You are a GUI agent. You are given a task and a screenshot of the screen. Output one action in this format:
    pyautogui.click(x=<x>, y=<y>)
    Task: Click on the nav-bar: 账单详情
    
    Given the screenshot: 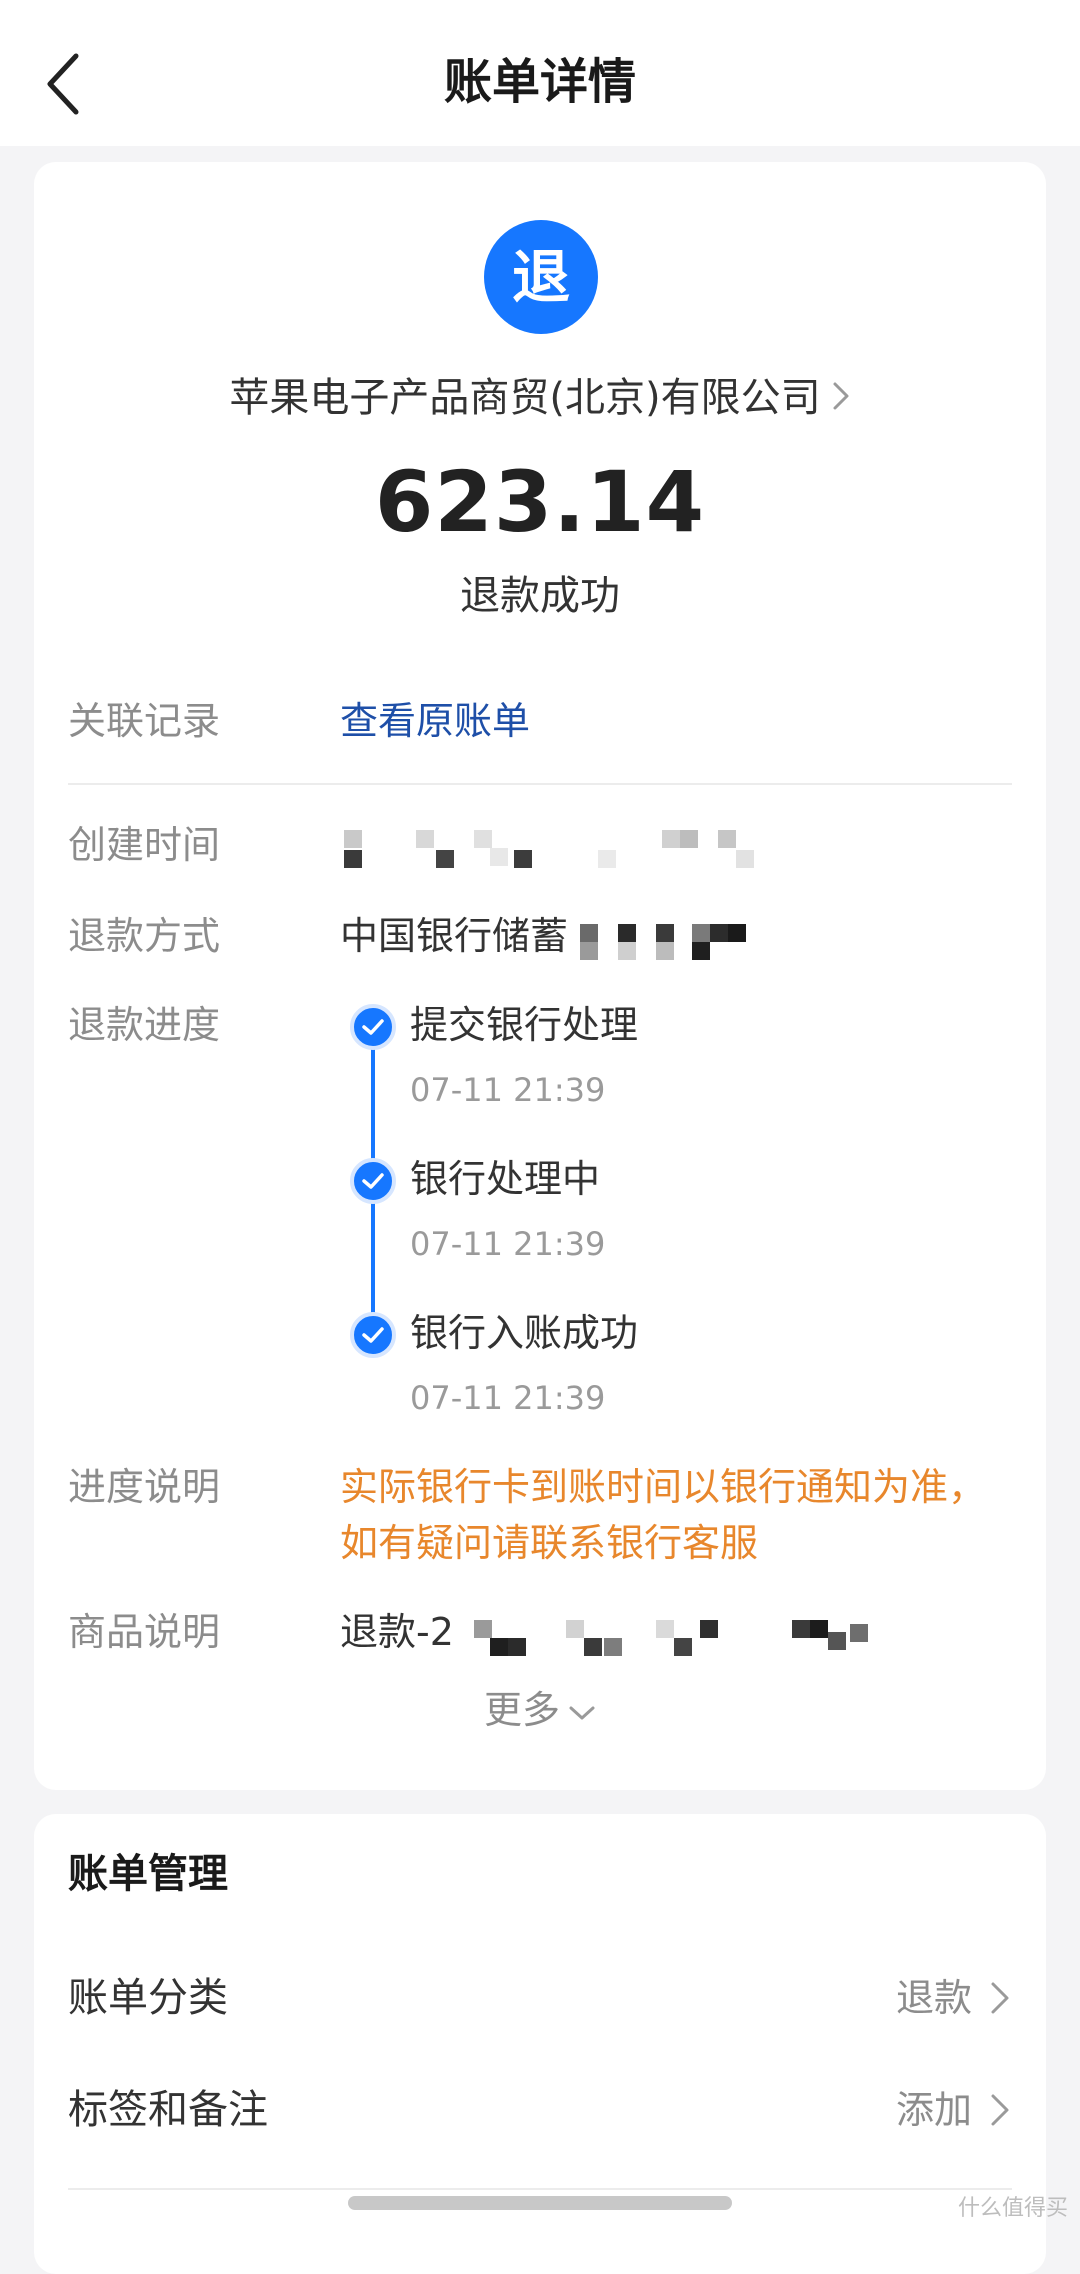 What is the action you would take?
    pyautogui.click(x=540, y=73)
    